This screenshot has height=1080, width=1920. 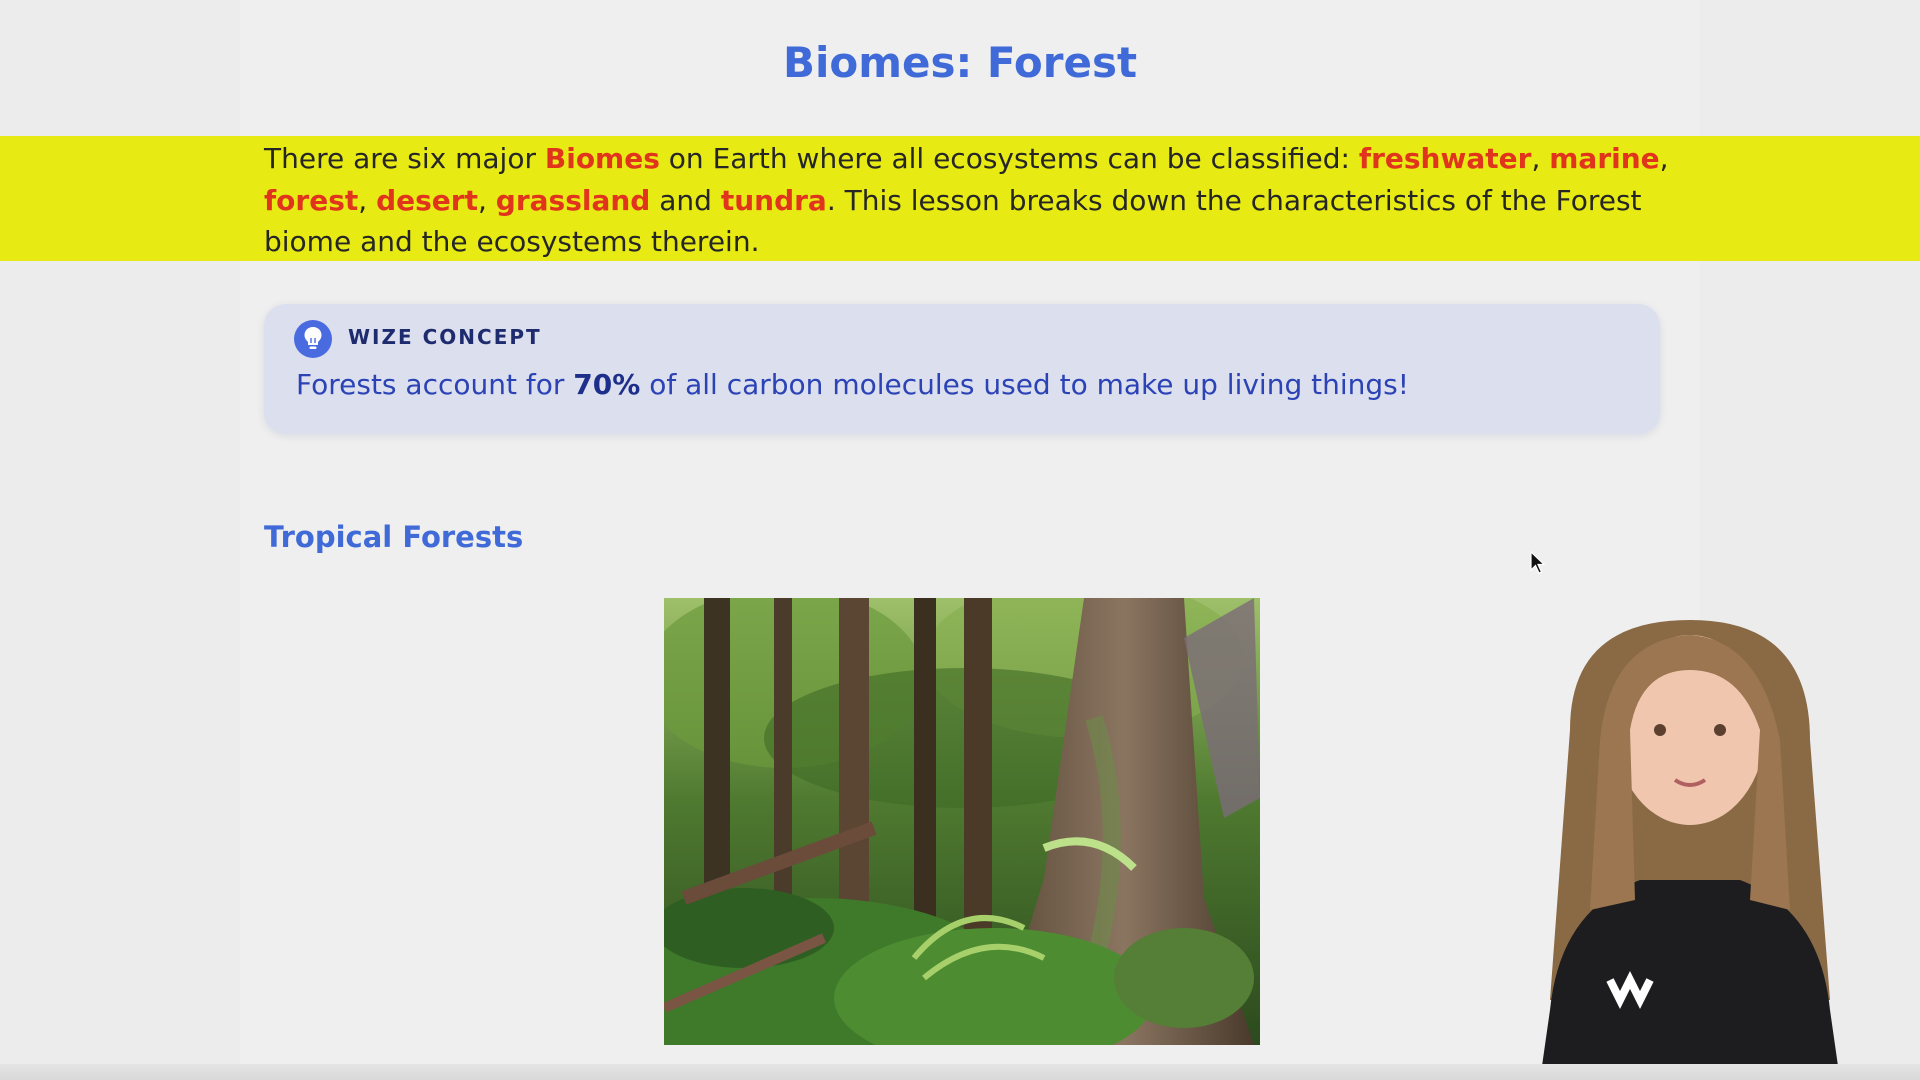 What do you see at coordinates (1690, 830) in the screenshot?
I see `presenter-webcam` at bounding box center [1690, 830].